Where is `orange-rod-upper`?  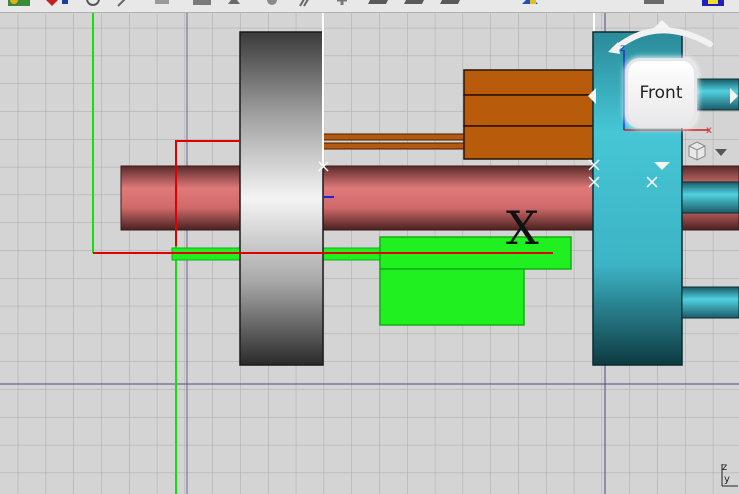 orange-rod-upper is located at coordinates (394, 137).